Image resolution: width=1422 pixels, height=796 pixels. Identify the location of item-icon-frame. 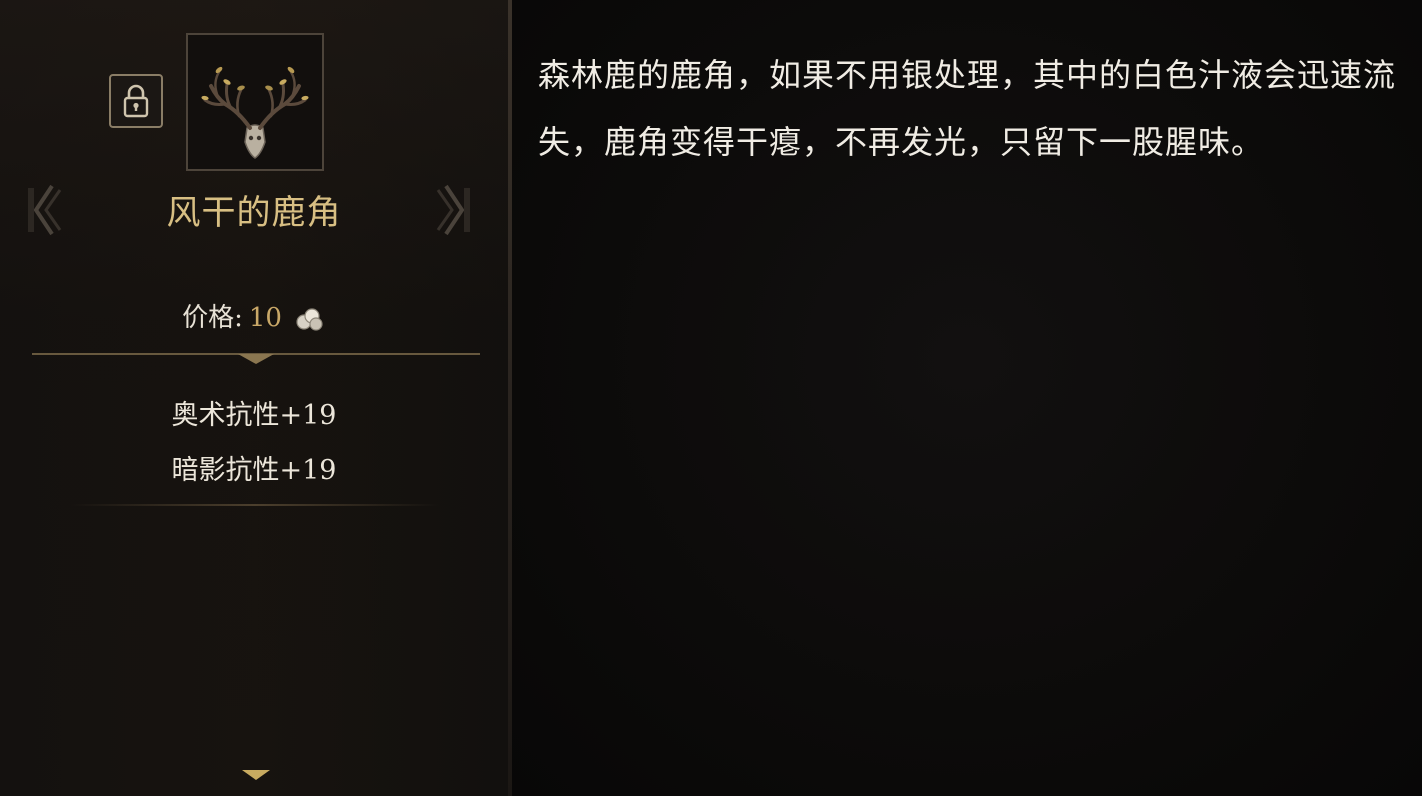
(255, 102).